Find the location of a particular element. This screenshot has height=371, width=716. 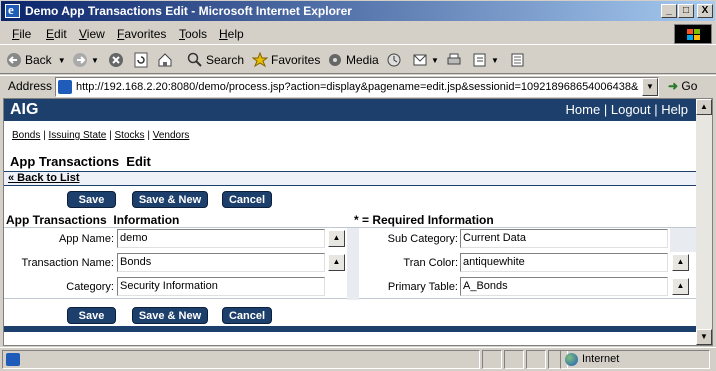

media-button: Media is located at coordinates (353, 60).